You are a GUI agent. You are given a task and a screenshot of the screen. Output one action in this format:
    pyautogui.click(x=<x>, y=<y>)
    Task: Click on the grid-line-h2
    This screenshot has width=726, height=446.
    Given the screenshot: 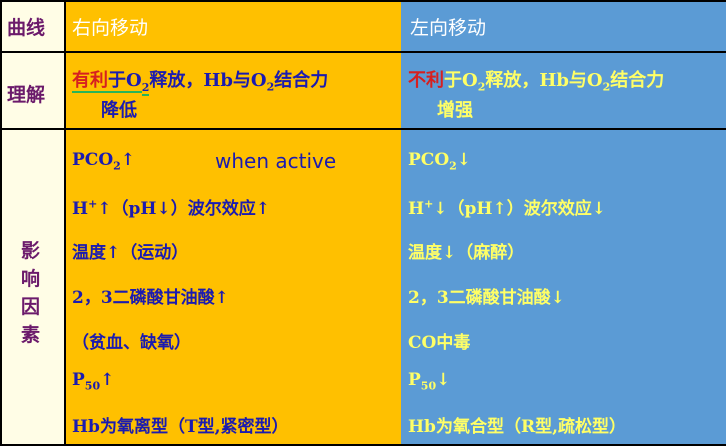 What is the action you would take?
    pyautogui.click(x=363, y=129)
    